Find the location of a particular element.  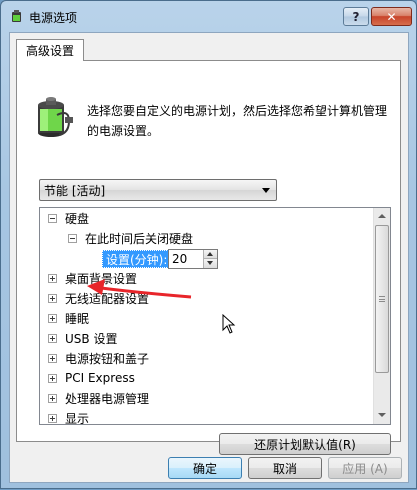

close-icon: ✕ is located at coordinates (391, 16).